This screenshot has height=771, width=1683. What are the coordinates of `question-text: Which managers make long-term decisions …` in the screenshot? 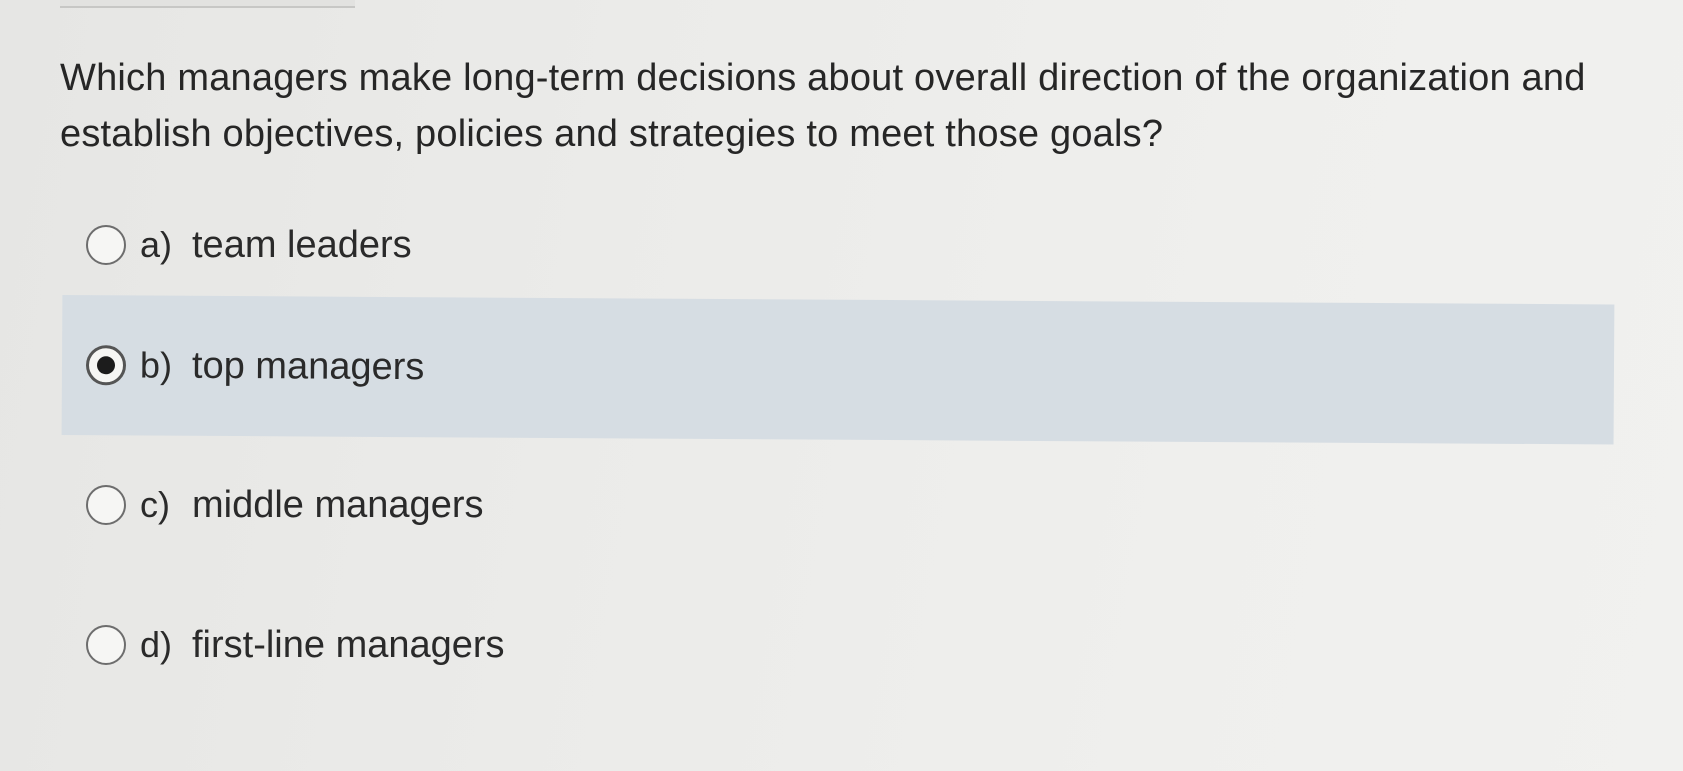 It's located at (823, 106).